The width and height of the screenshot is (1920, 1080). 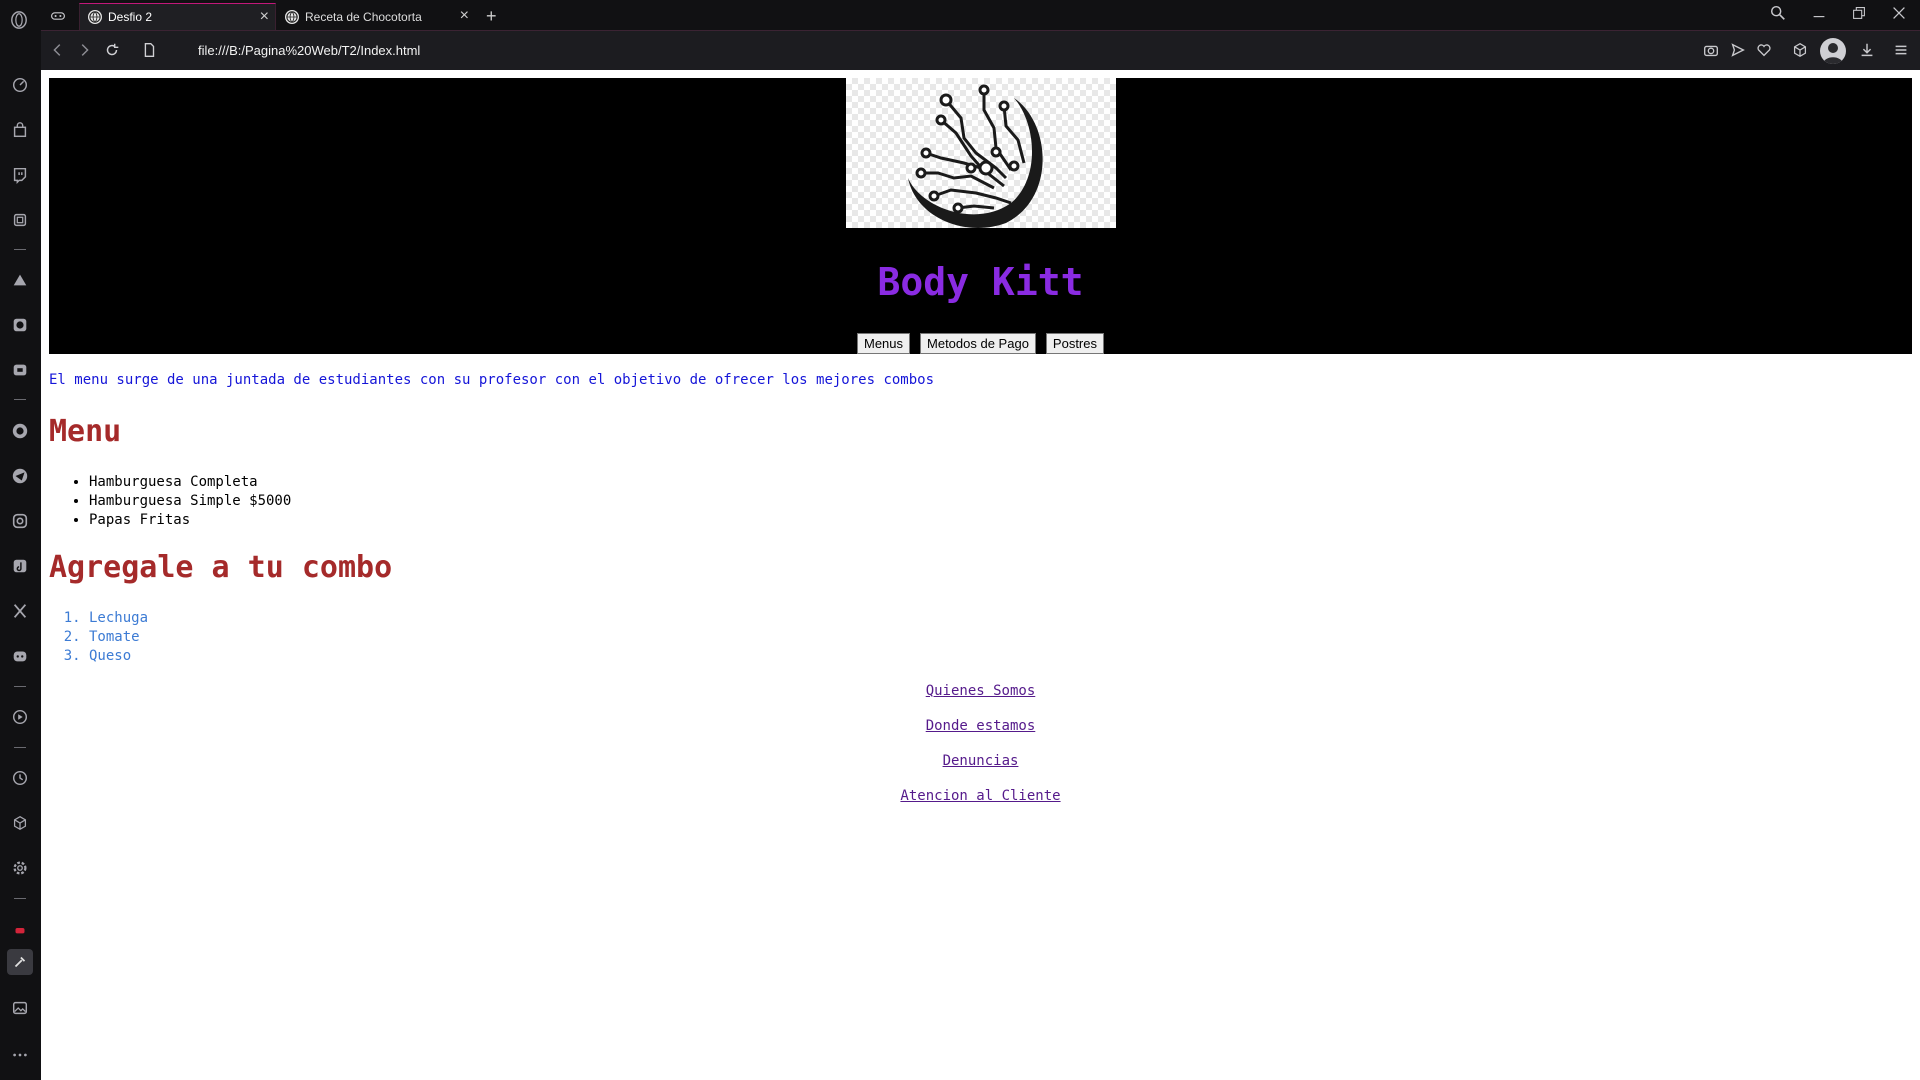 I want to click on menu-icon, so click(x=1901, y=50).